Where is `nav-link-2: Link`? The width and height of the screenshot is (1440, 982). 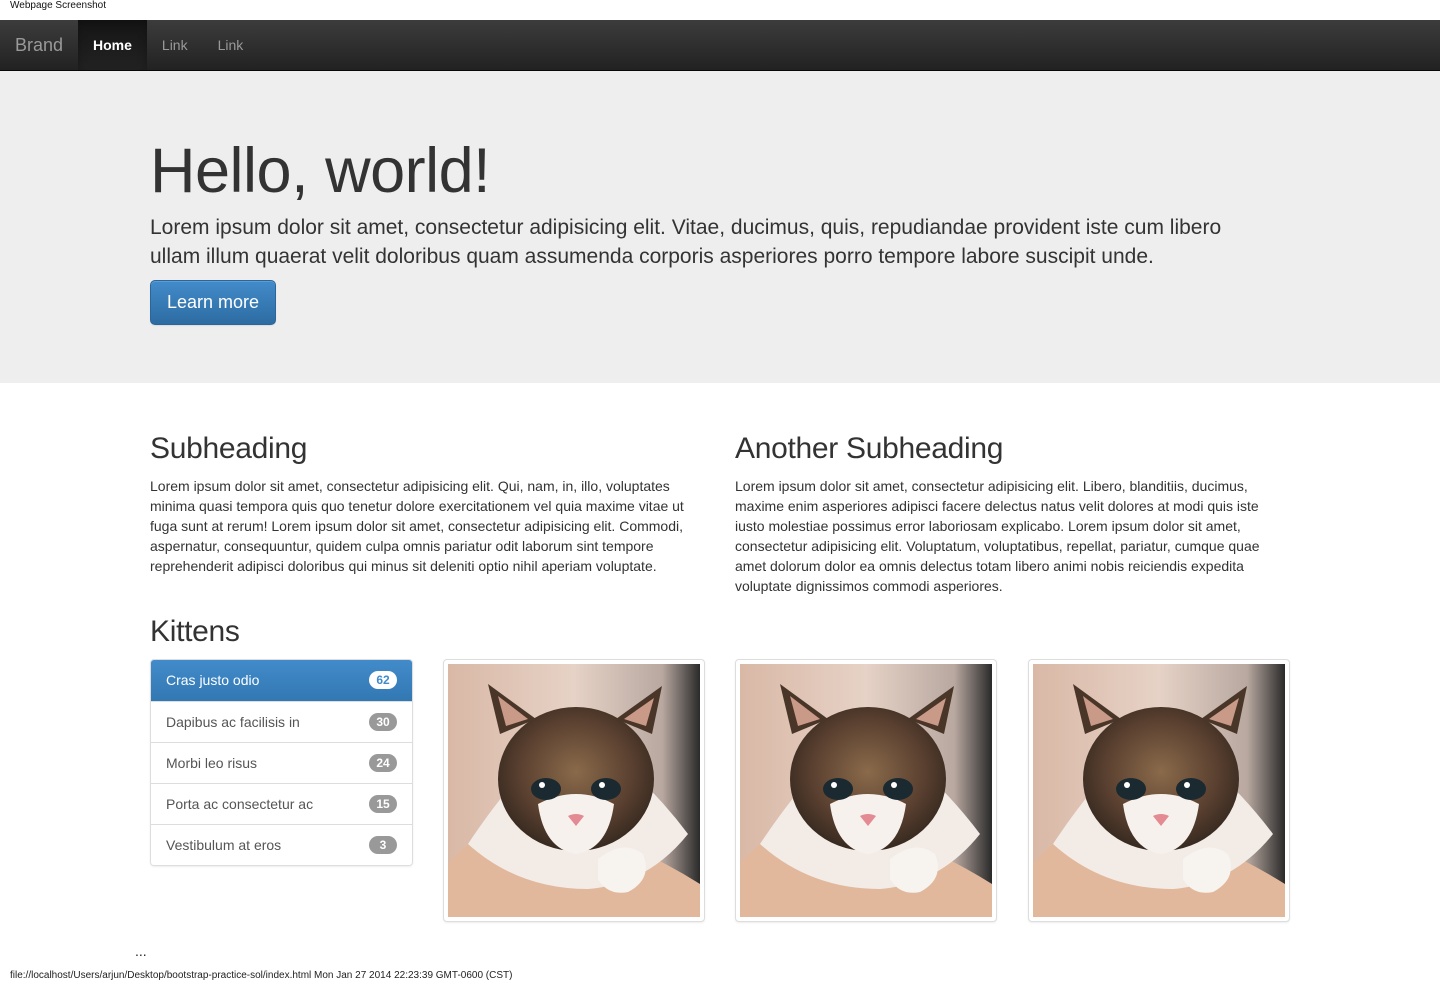
nav-link-2: Link is located at coordinates (231, 45).